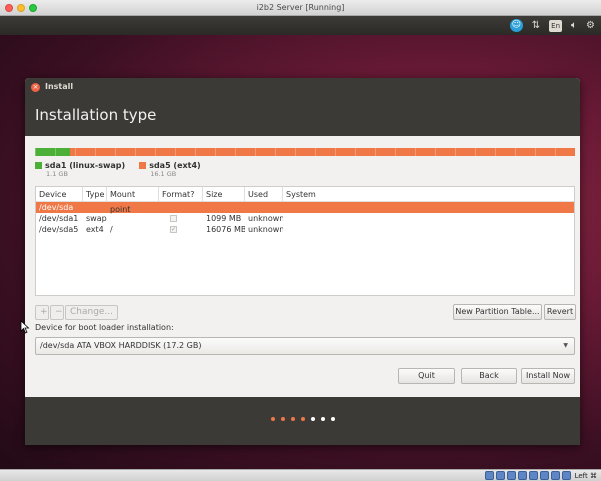 This screenshot has height=481, width=601. Describe the element at coordinates (500, 475) in the screenshot. I see `optical-drive-icon` at that location.